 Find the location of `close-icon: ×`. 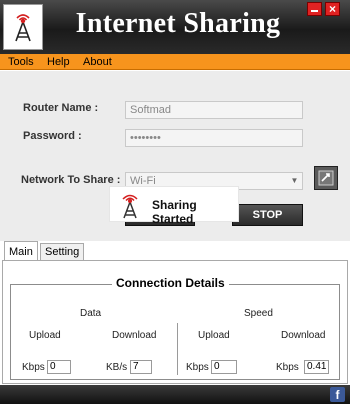

close-icon: × is located at coordinates (332, 9).